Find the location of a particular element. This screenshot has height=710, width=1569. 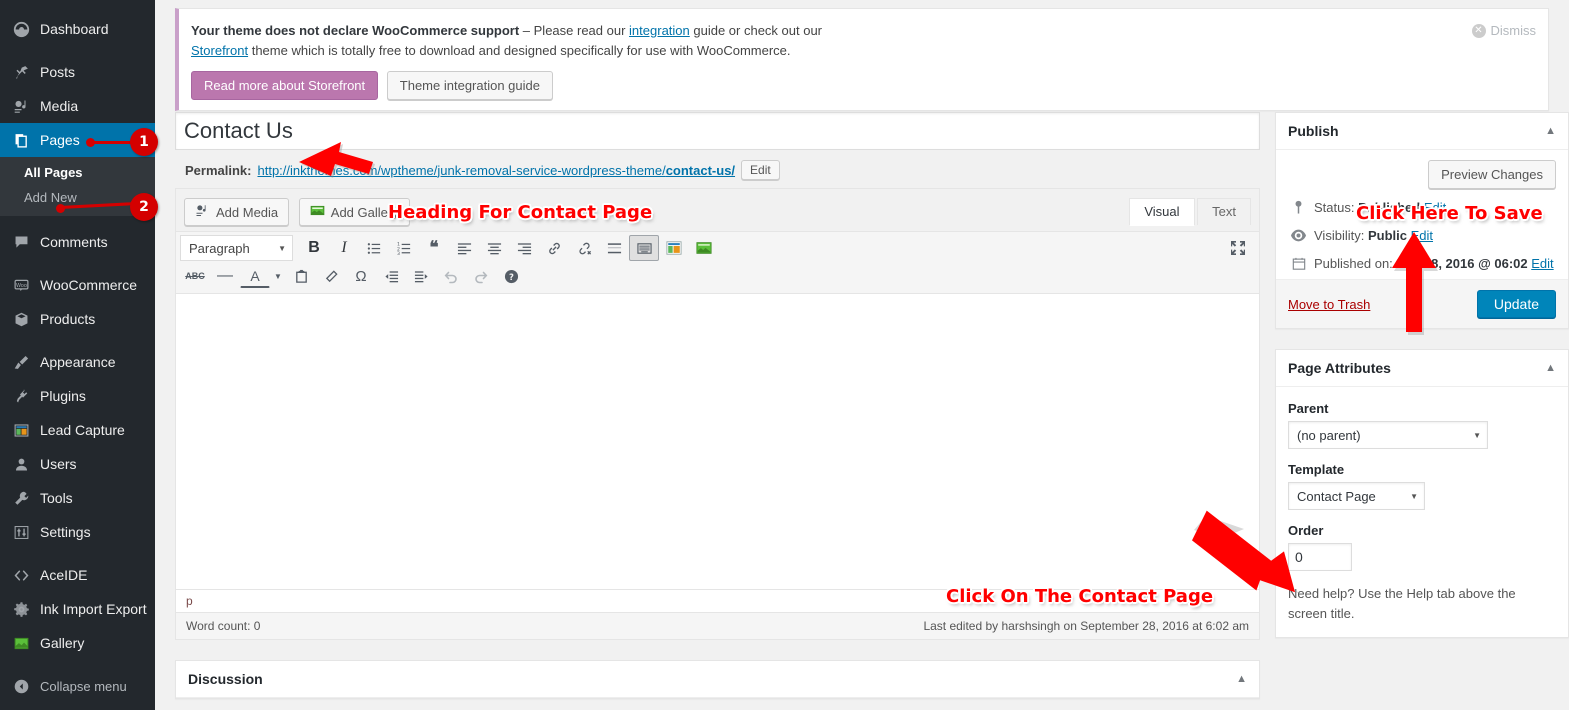

move-to-trash-link: Move to Trash is located at coordinates (1329, 304).